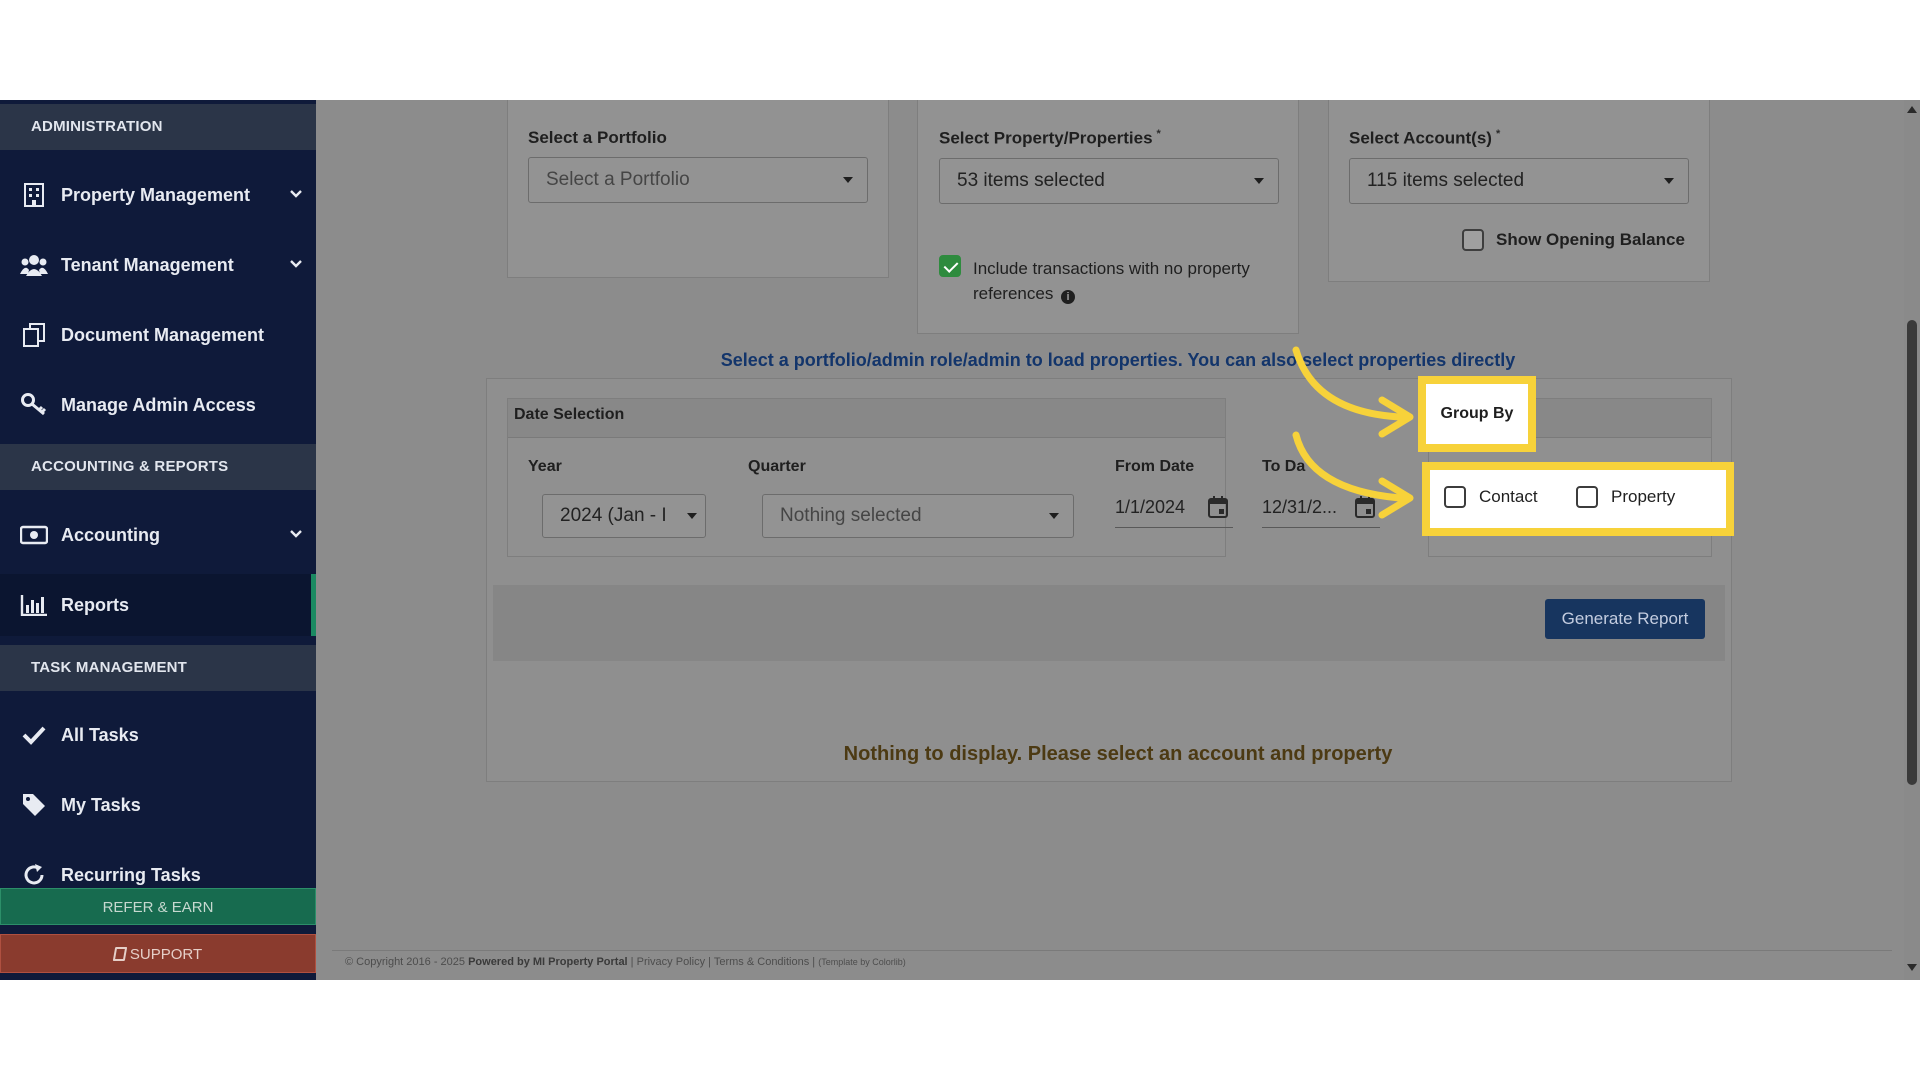  What do you see at coordinates (1446, 180) in the screenshot?
I see `accounts-select-value: 115 items selected` at bounding box center [1446, 180].